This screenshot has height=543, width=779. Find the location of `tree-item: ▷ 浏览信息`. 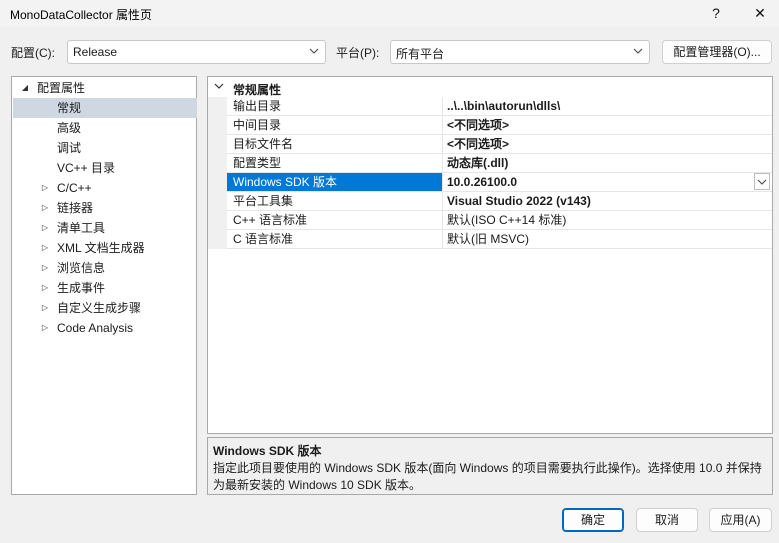

tree-item: ▷ 浏览信息 is located at coordinates (105, 268).